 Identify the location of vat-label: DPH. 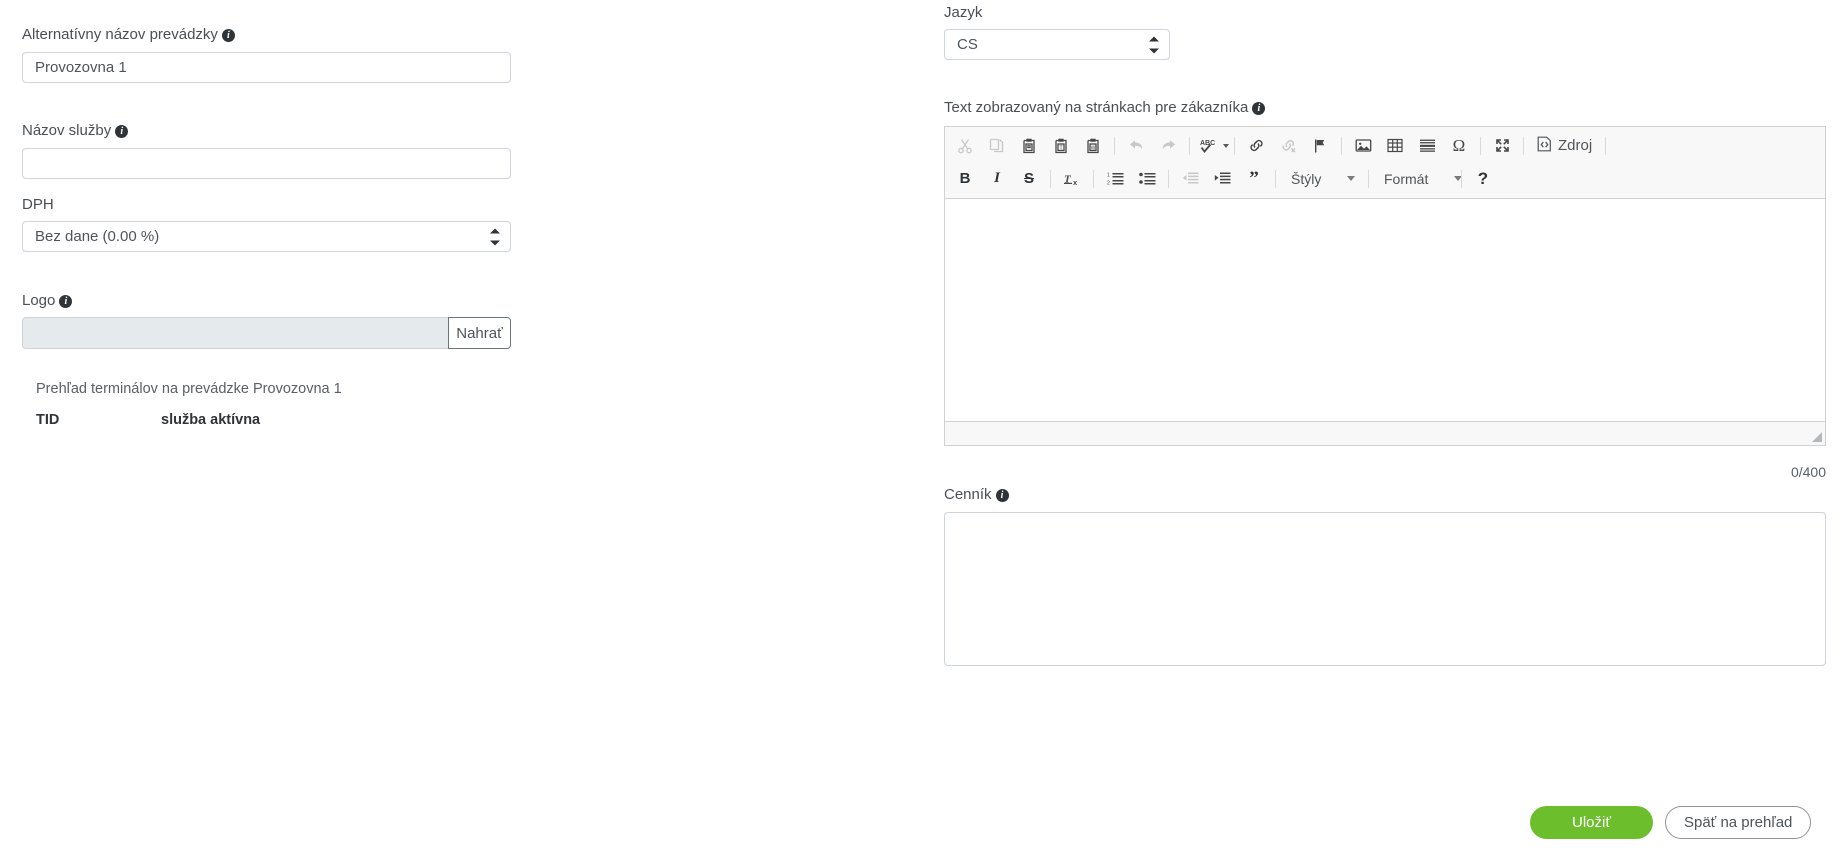
(38, 205).